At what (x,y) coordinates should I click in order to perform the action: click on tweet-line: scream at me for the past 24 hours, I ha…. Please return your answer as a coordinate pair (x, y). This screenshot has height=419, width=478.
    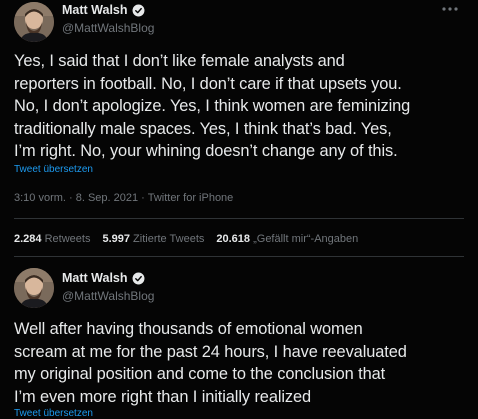
    Looking at the image, I should click on (210, 351).